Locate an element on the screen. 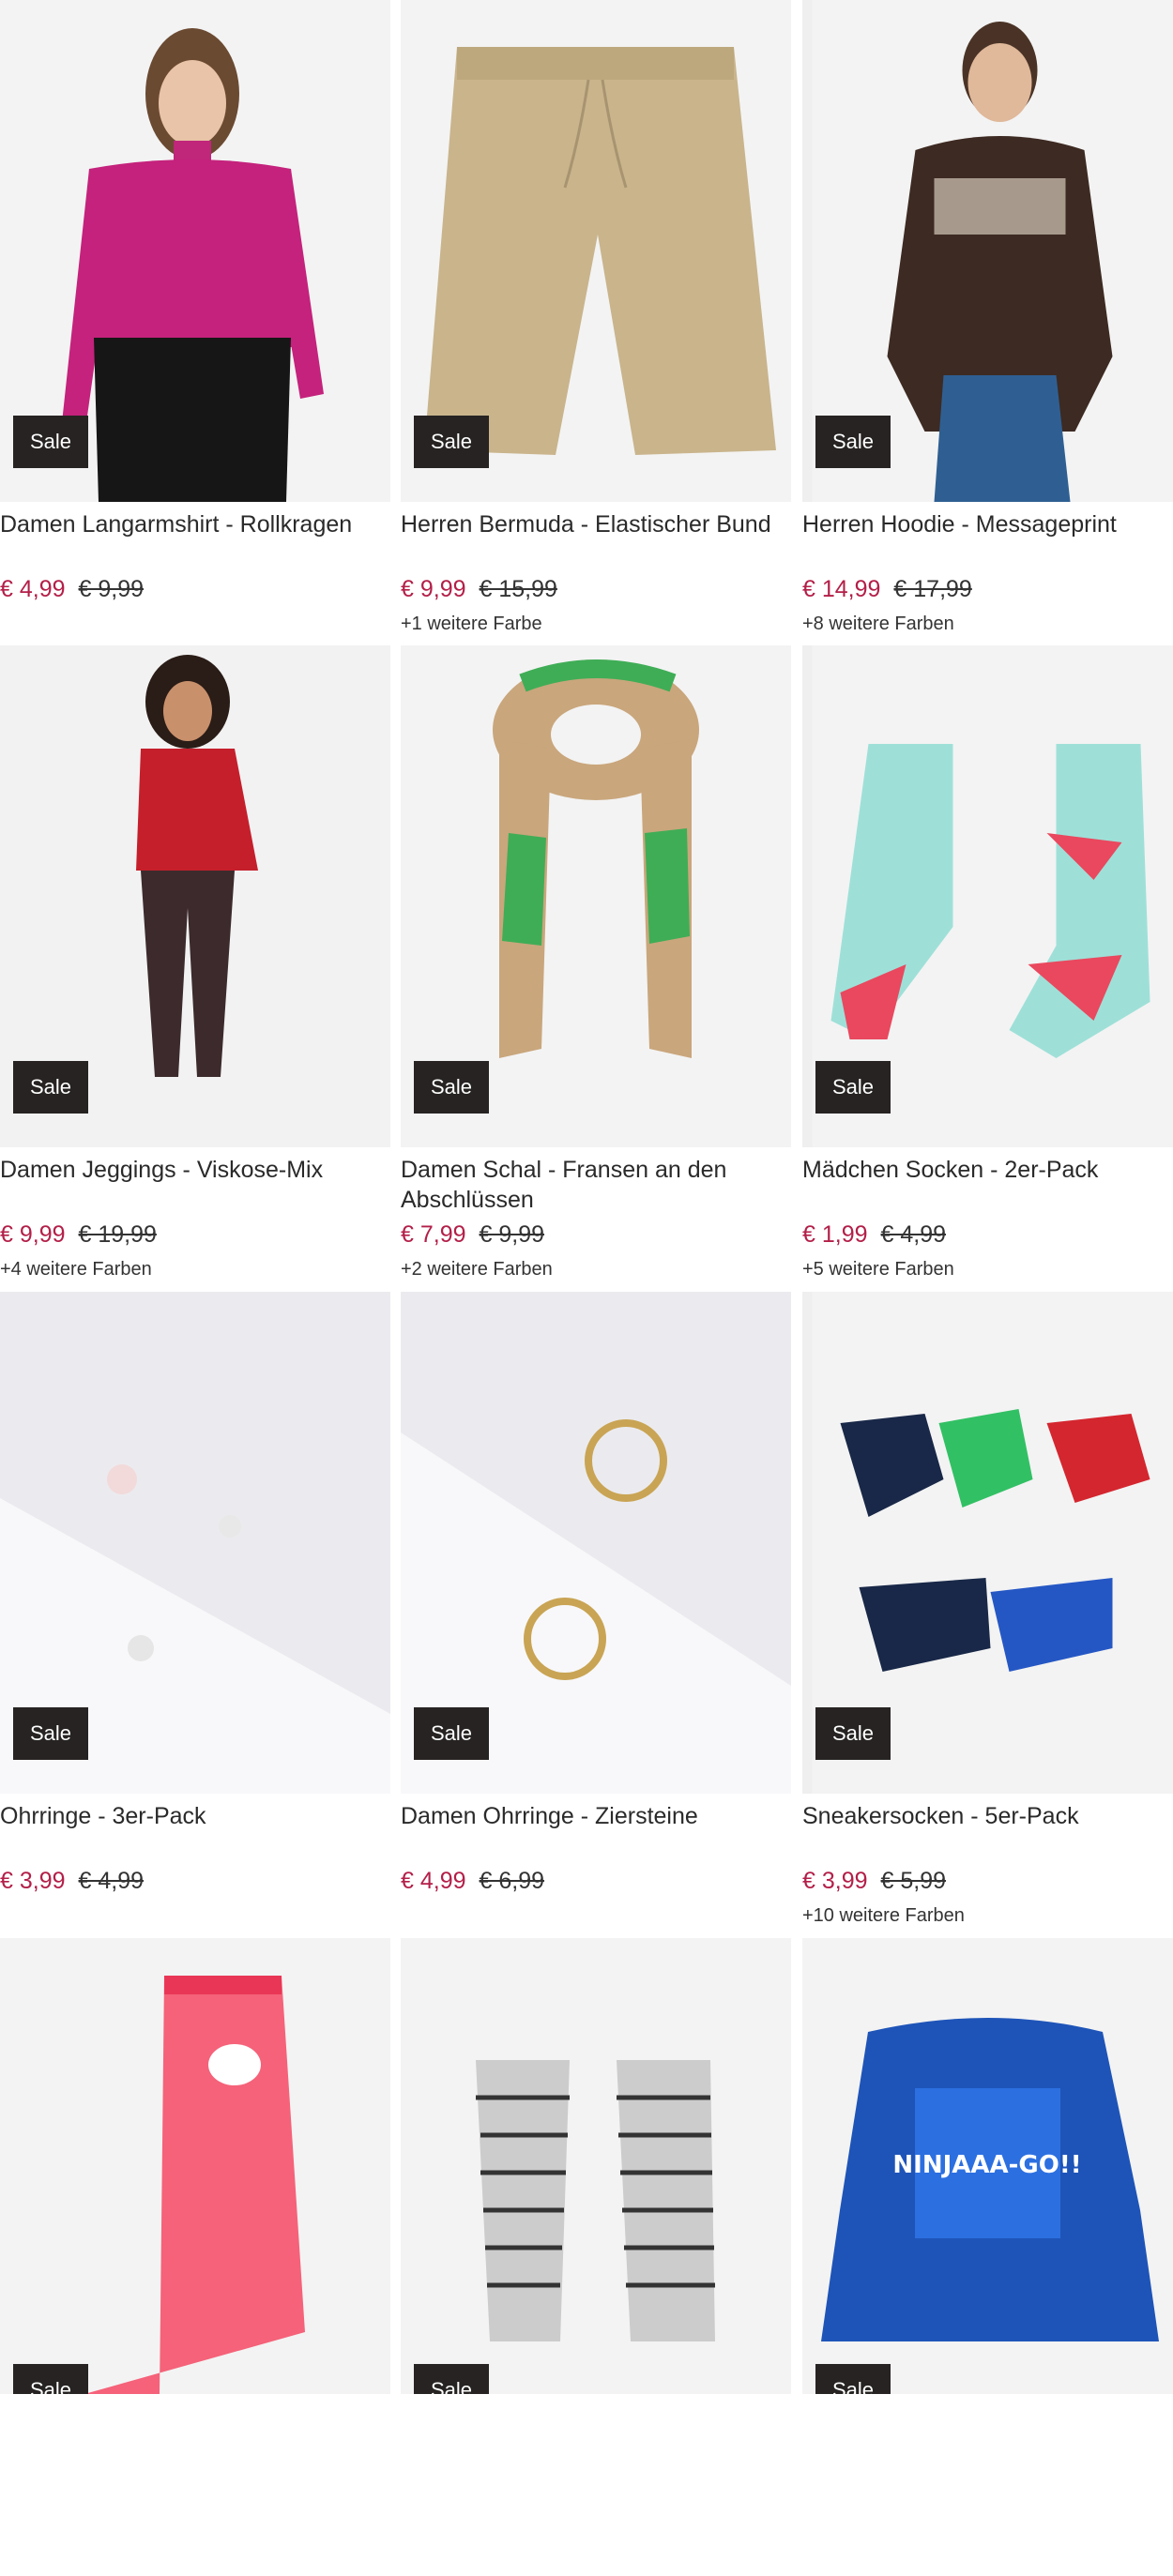  more-colors: +5 weitere Farben is located at coordinates (878, 1269).